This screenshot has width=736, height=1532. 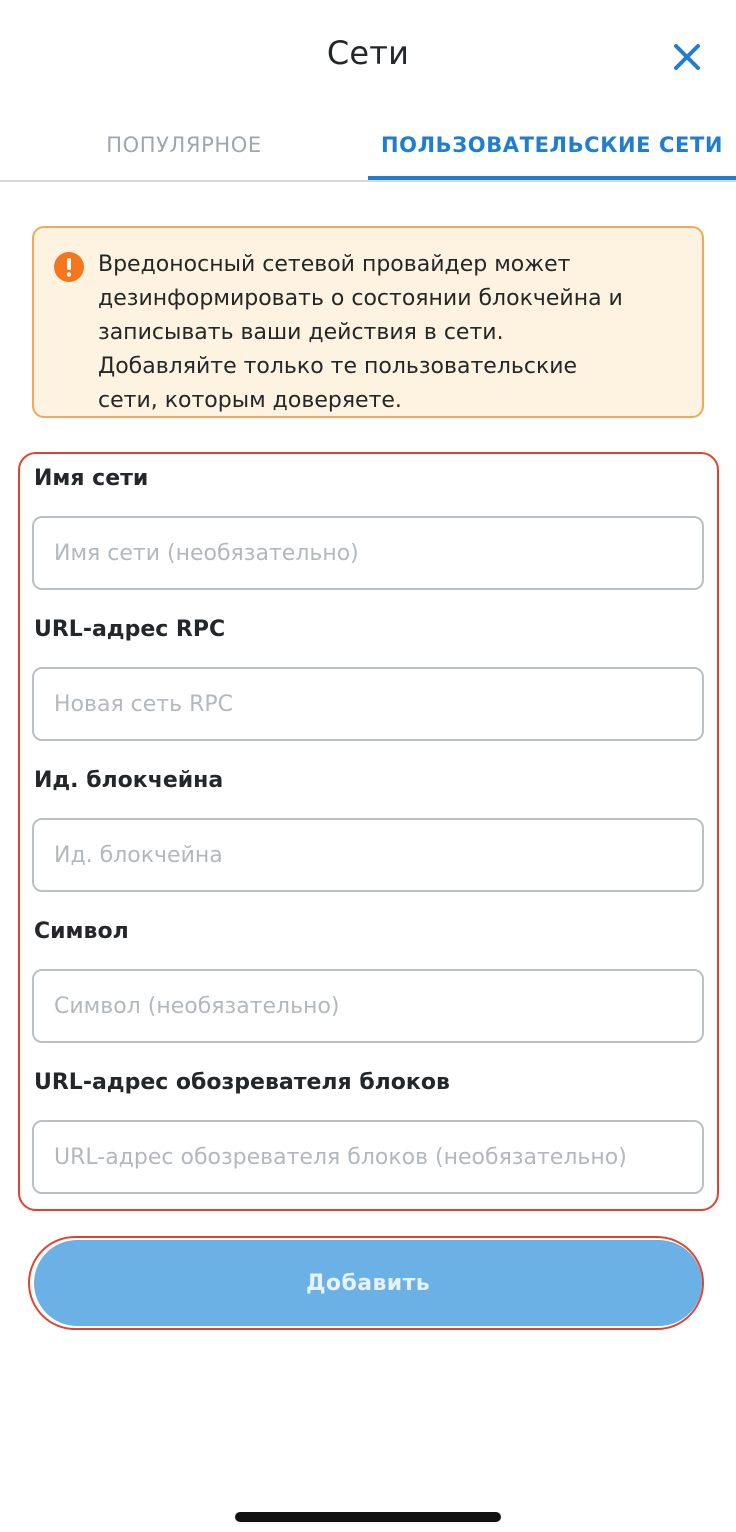 I want to click on symbol-input, so click(x=368, y=1006).